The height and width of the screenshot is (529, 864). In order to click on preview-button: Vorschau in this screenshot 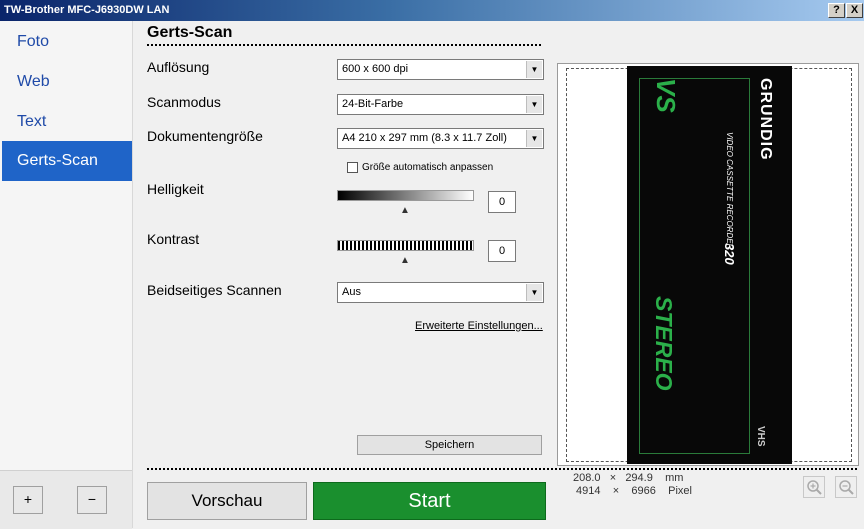, I will do `click(227, 501)`.